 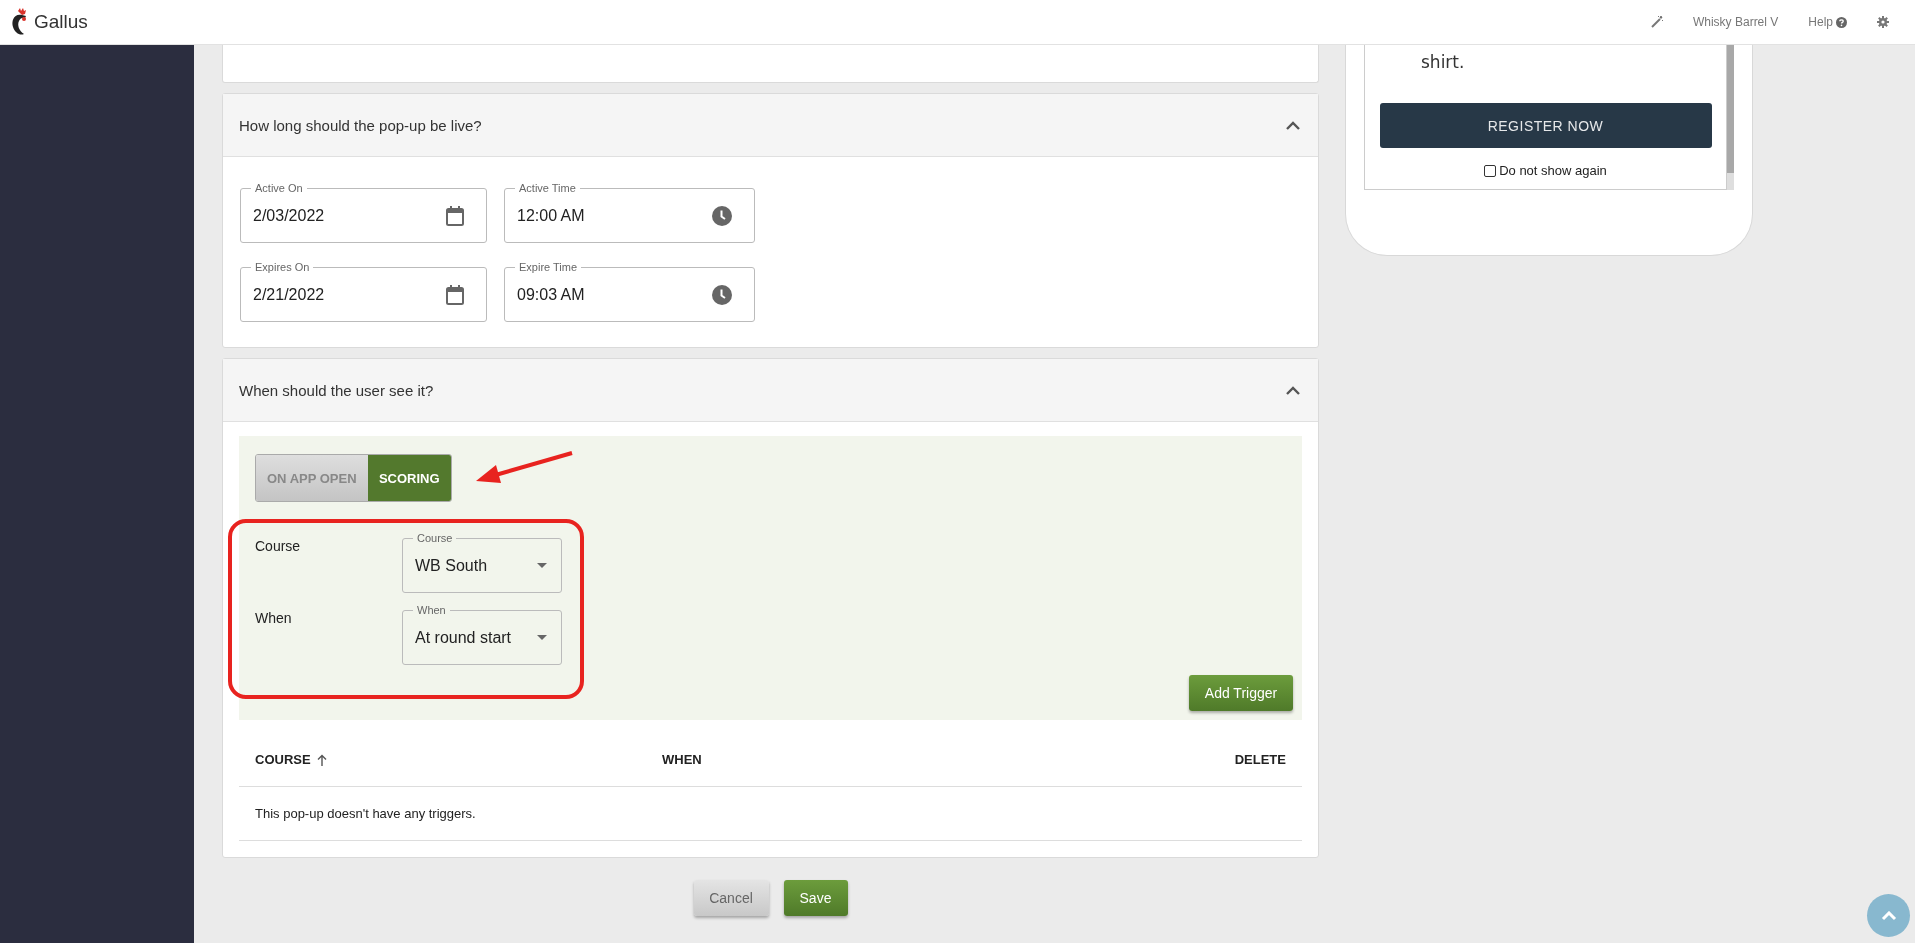 I want to click on add-trigger-button: Add Trigger, so click(x=1241, y=693).